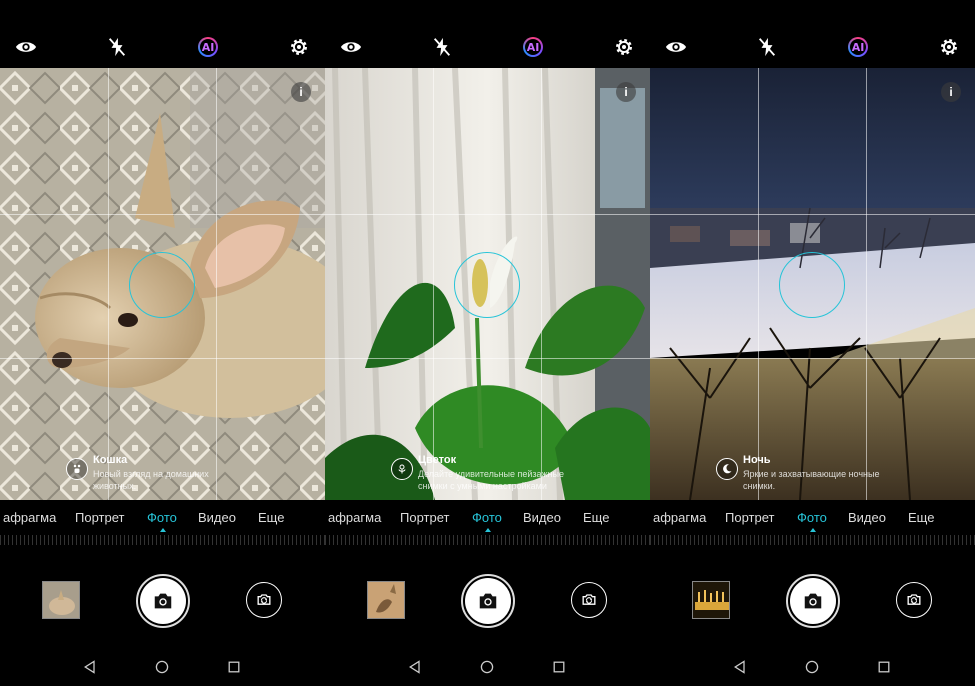 This screenshot has width=975, height=686. Describe the element at coordinates (727, 469) in the screenshot. I see `moon-icon` at that location.